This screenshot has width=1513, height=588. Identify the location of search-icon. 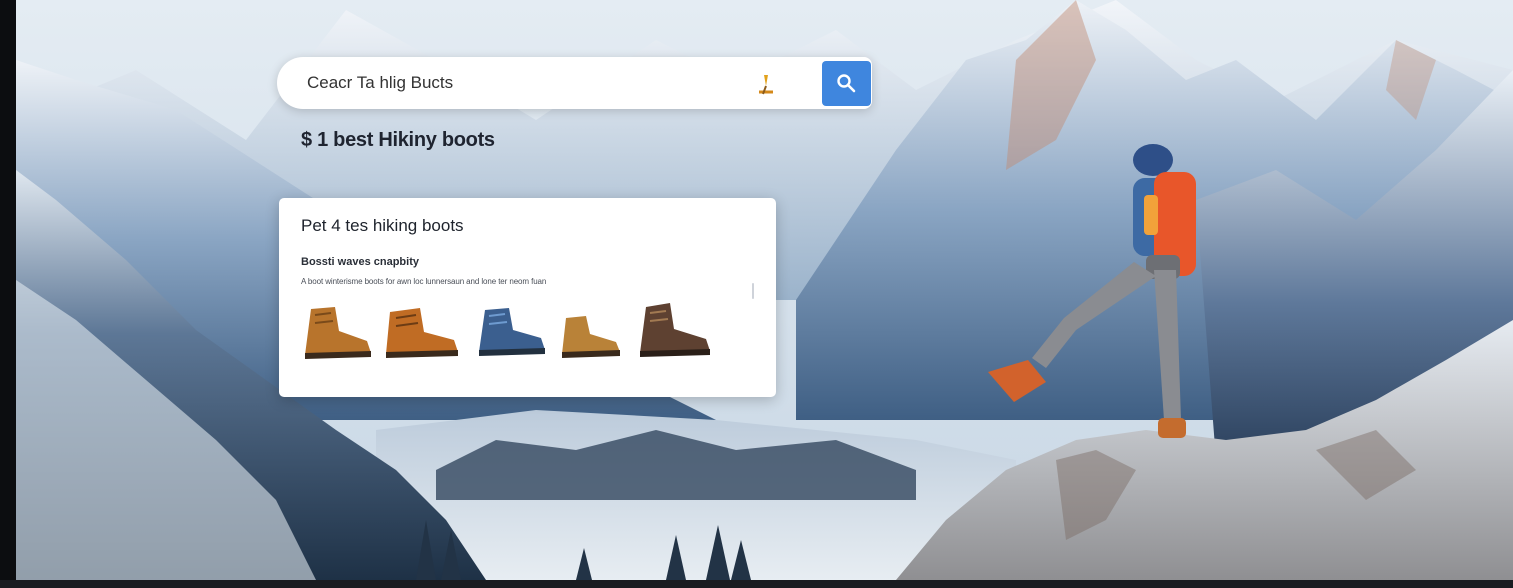
(845, 82).